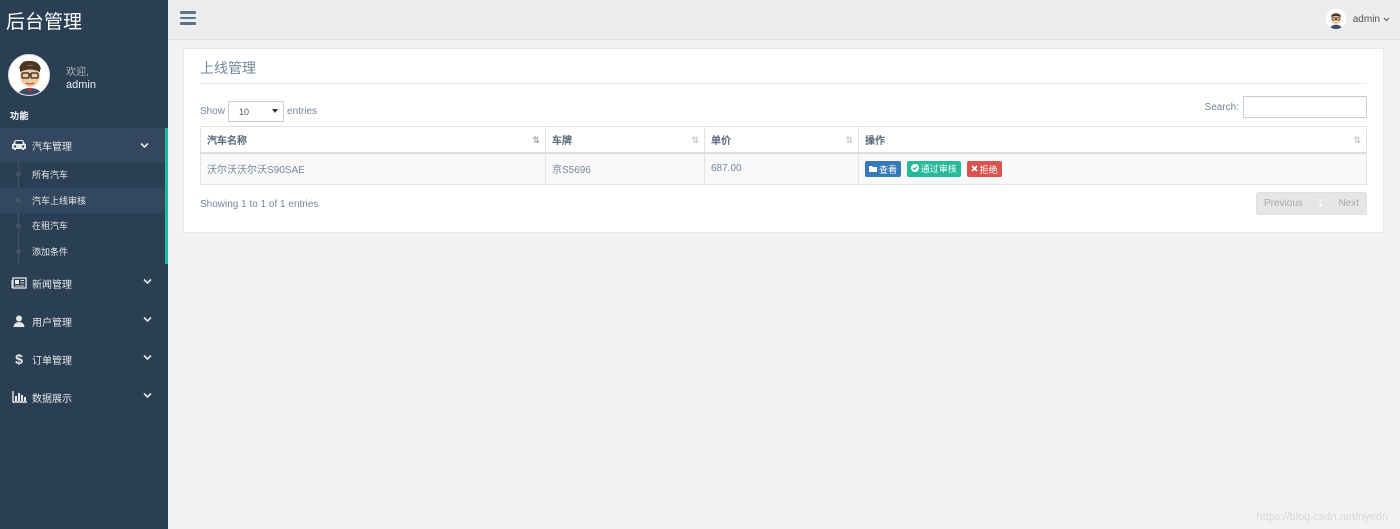 The width and height of the screenshot is (1400, 529). I want to click on search-input, so click(1305, 107).